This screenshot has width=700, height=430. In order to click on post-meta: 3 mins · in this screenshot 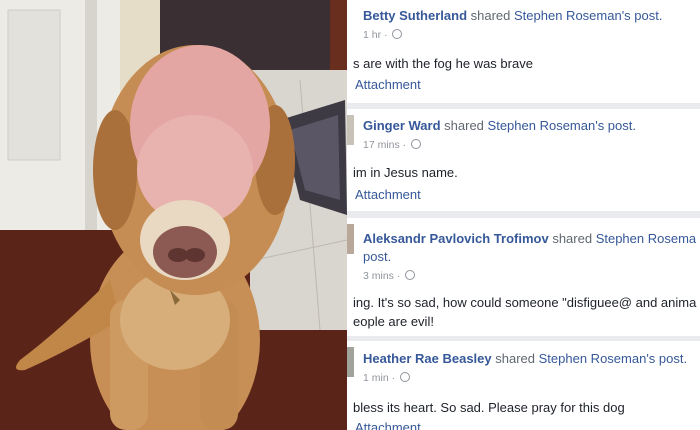, I will do `click(389, 276)`.